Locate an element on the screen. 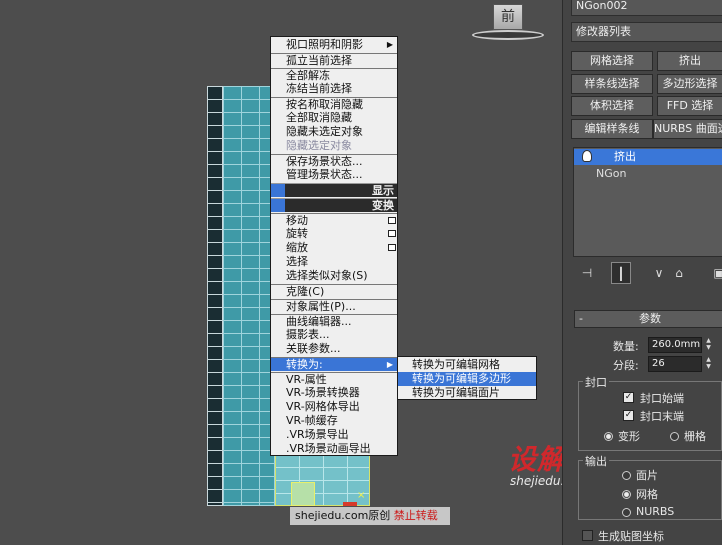  menu-item-label: 旋转 is located at coordinates (297, 233).